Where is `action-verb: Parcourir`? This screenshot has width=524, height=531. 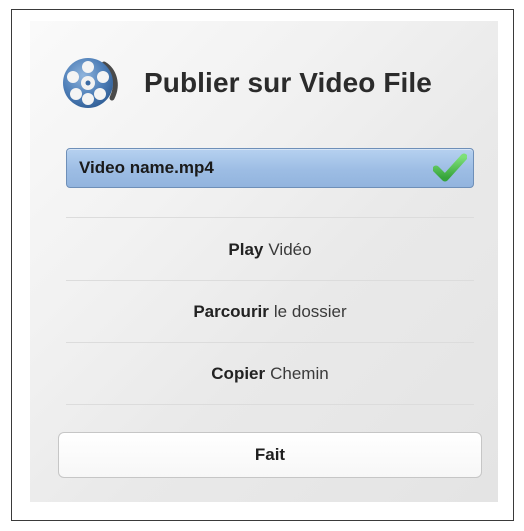
action-verb: Parcourir is located at coordinates (231, 311).